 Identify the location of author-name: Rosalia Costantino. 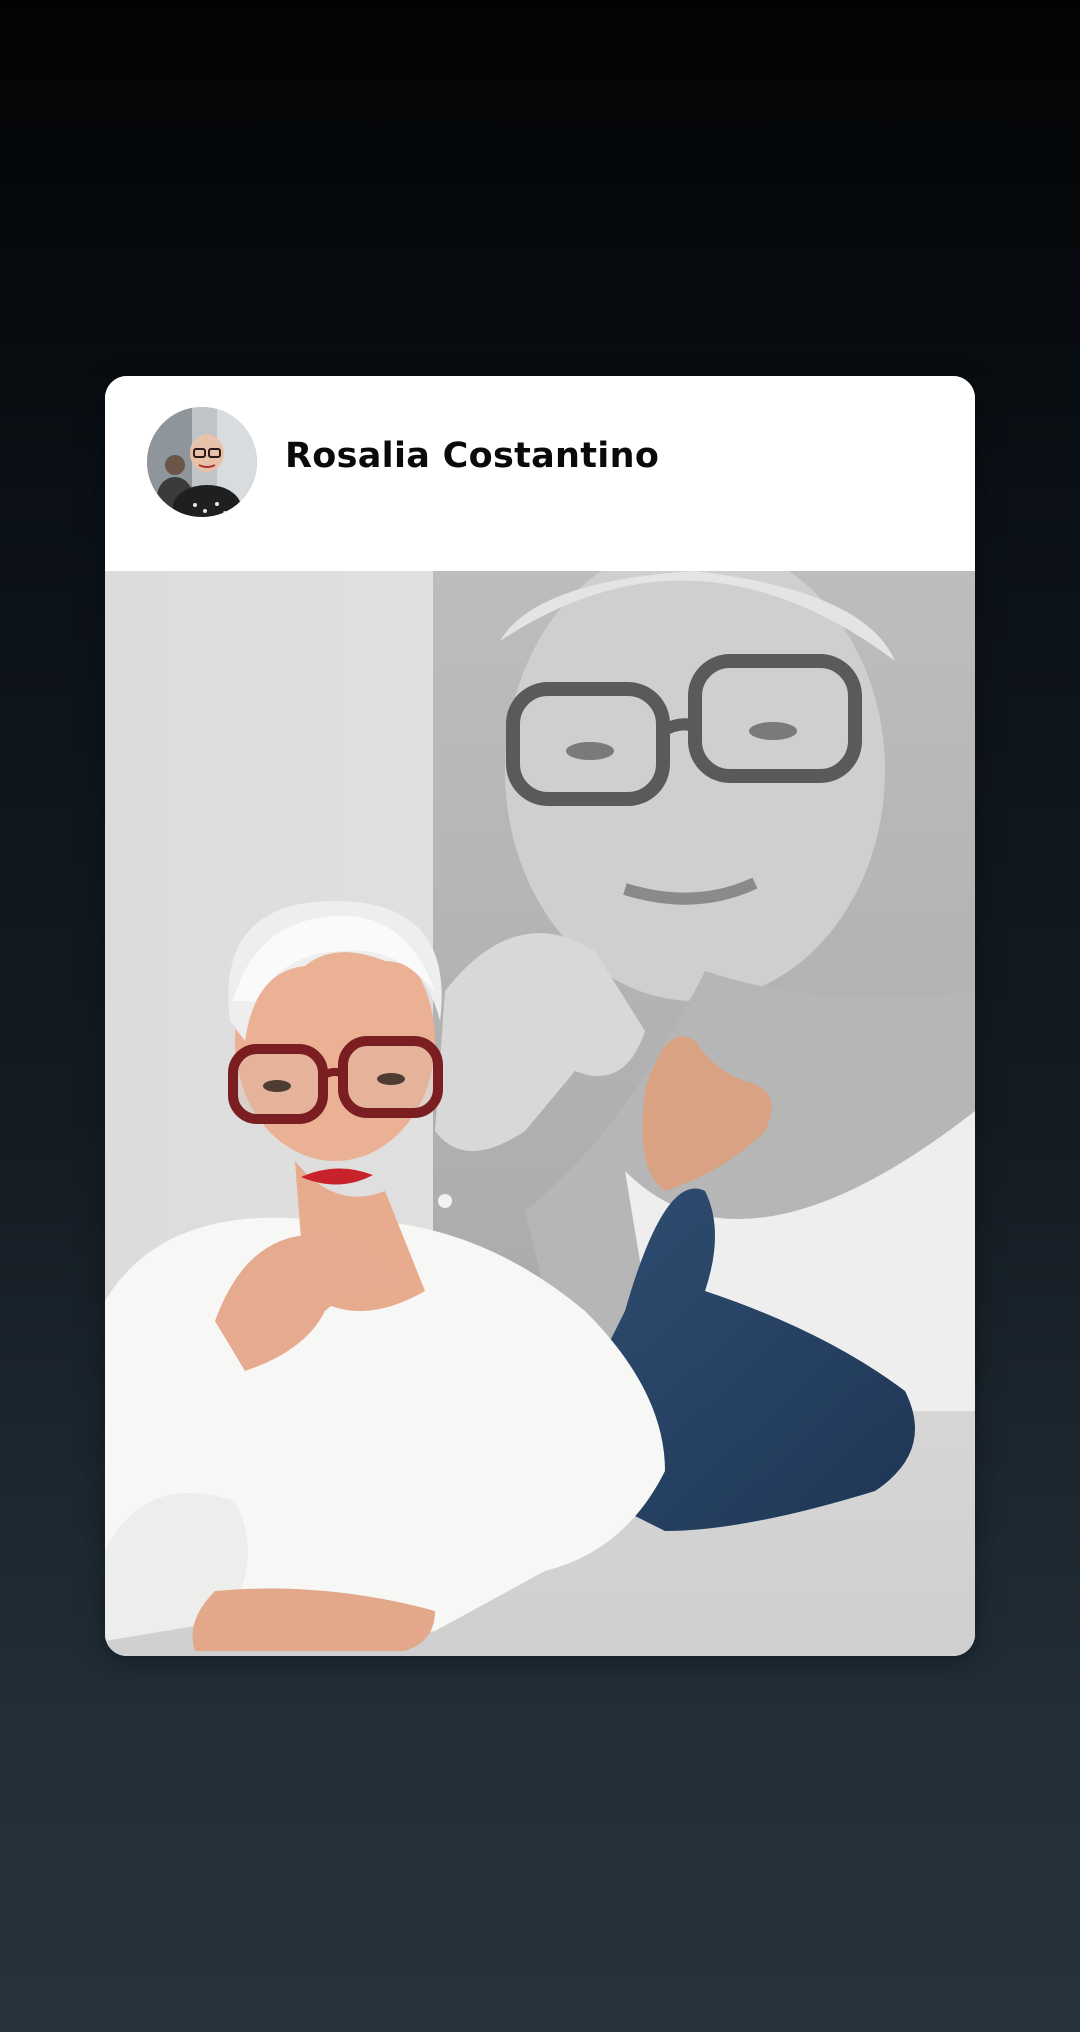
(472, 456).